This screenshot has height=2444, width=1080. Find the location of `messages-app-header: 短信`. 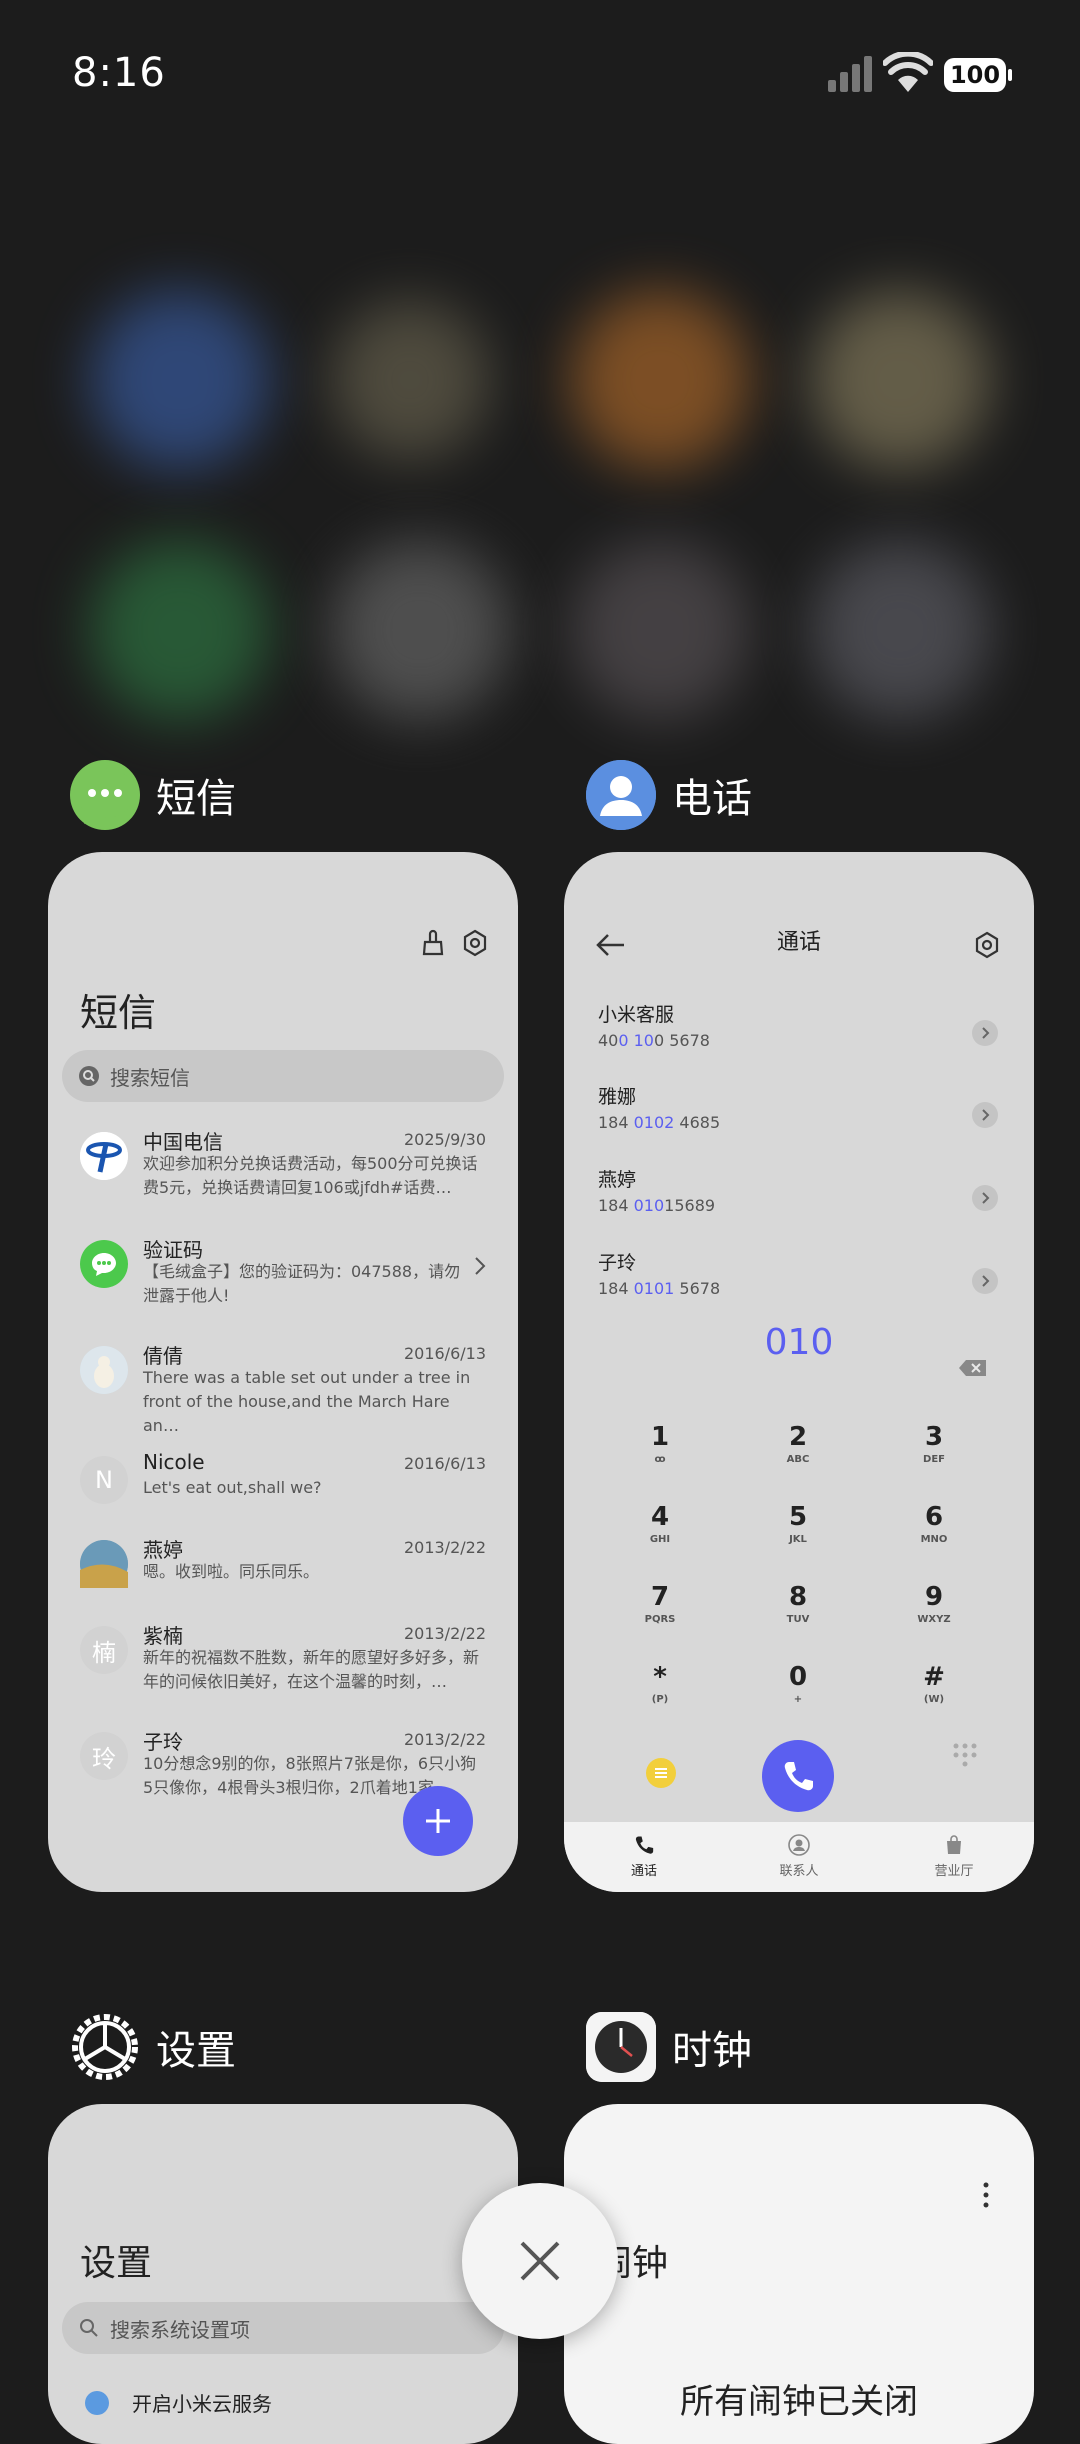

messages-app-header: 短信 is located at coordinates (153, 795).